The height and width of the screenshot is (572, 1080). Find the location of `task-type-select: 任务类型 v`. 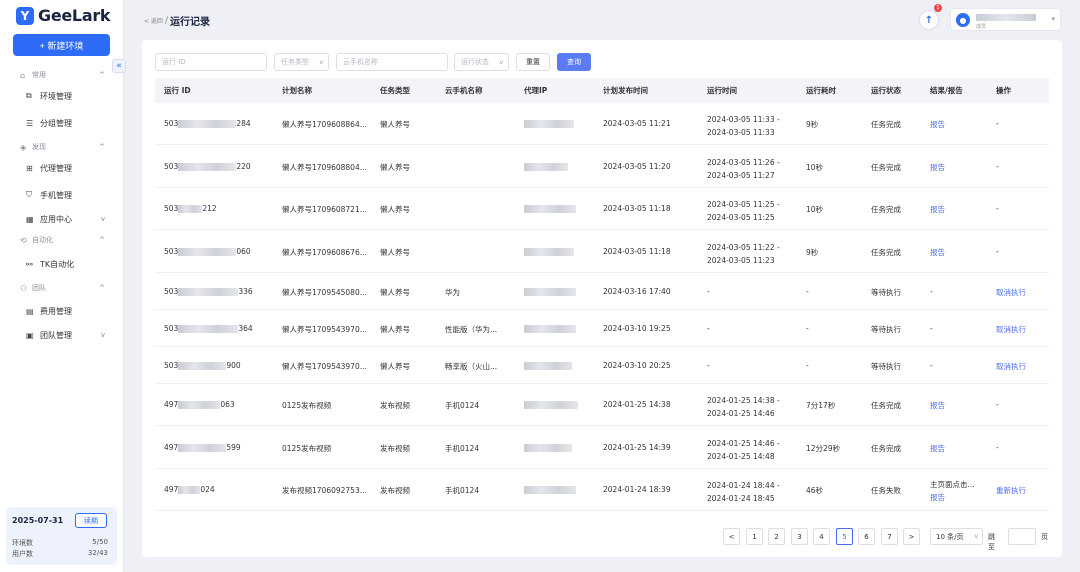

task-type-select: 任务类型 v is located at coordinates (301, 62).